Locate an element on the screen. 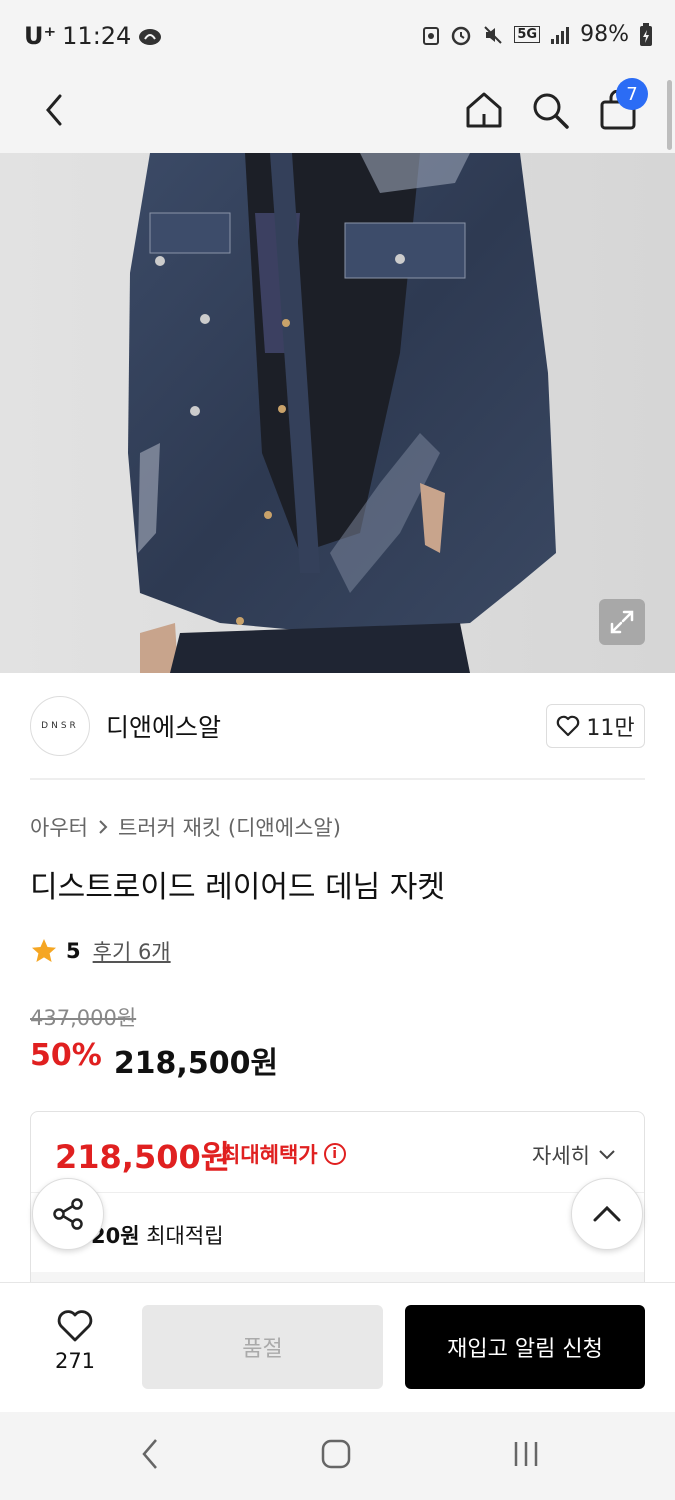 Image resolution: width=675 pixels, height=1500 pixels. chevron-left-icon is located at coordinates (54, 110).